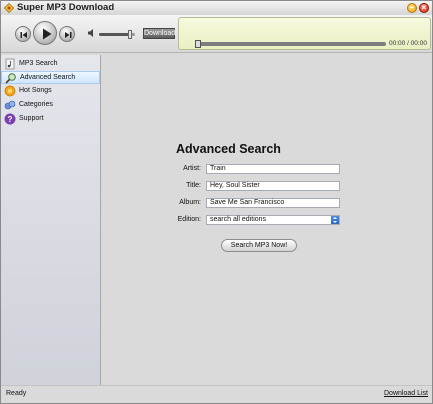 This screenshot has height=404, width=433. What do you see at coordinates (159, 33) in the screenshot?
I see `download-button: Download` at bounding box center [159, 33].